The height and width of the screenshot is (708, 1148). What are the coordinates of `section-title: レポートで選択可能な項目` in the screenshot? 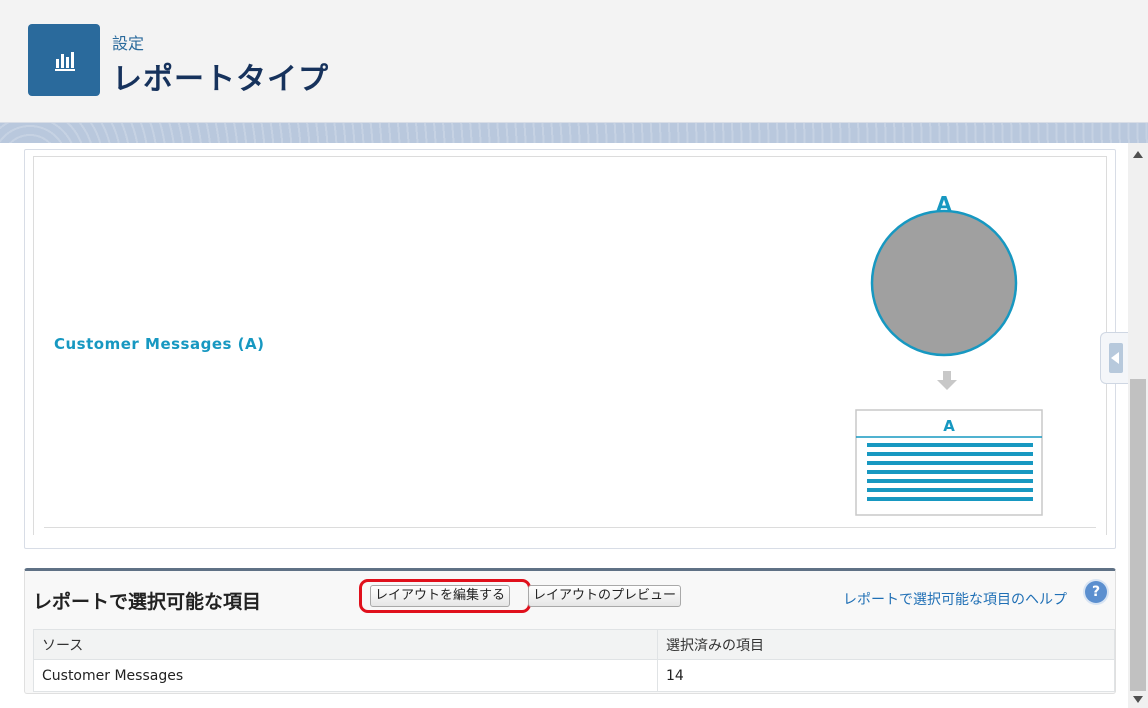 It's located at (147, 602).